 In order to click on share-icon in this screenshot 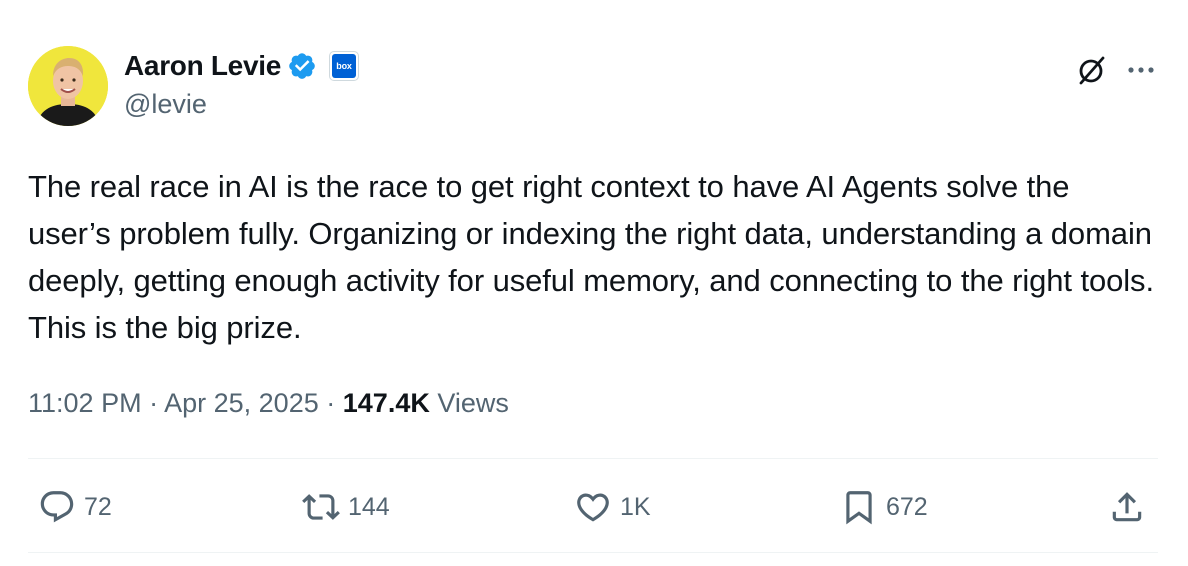, I will do `click(1127, 507)`.